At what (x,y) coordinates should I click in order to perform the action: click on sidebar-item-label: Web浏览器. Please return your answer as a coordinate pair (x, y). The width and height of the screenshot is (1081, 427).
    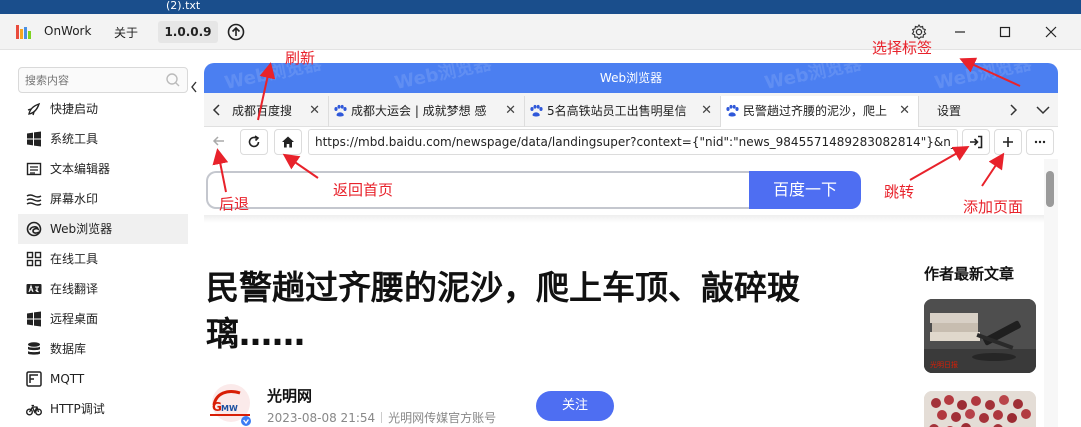
    Looking at the image, I should click on (81, 229).